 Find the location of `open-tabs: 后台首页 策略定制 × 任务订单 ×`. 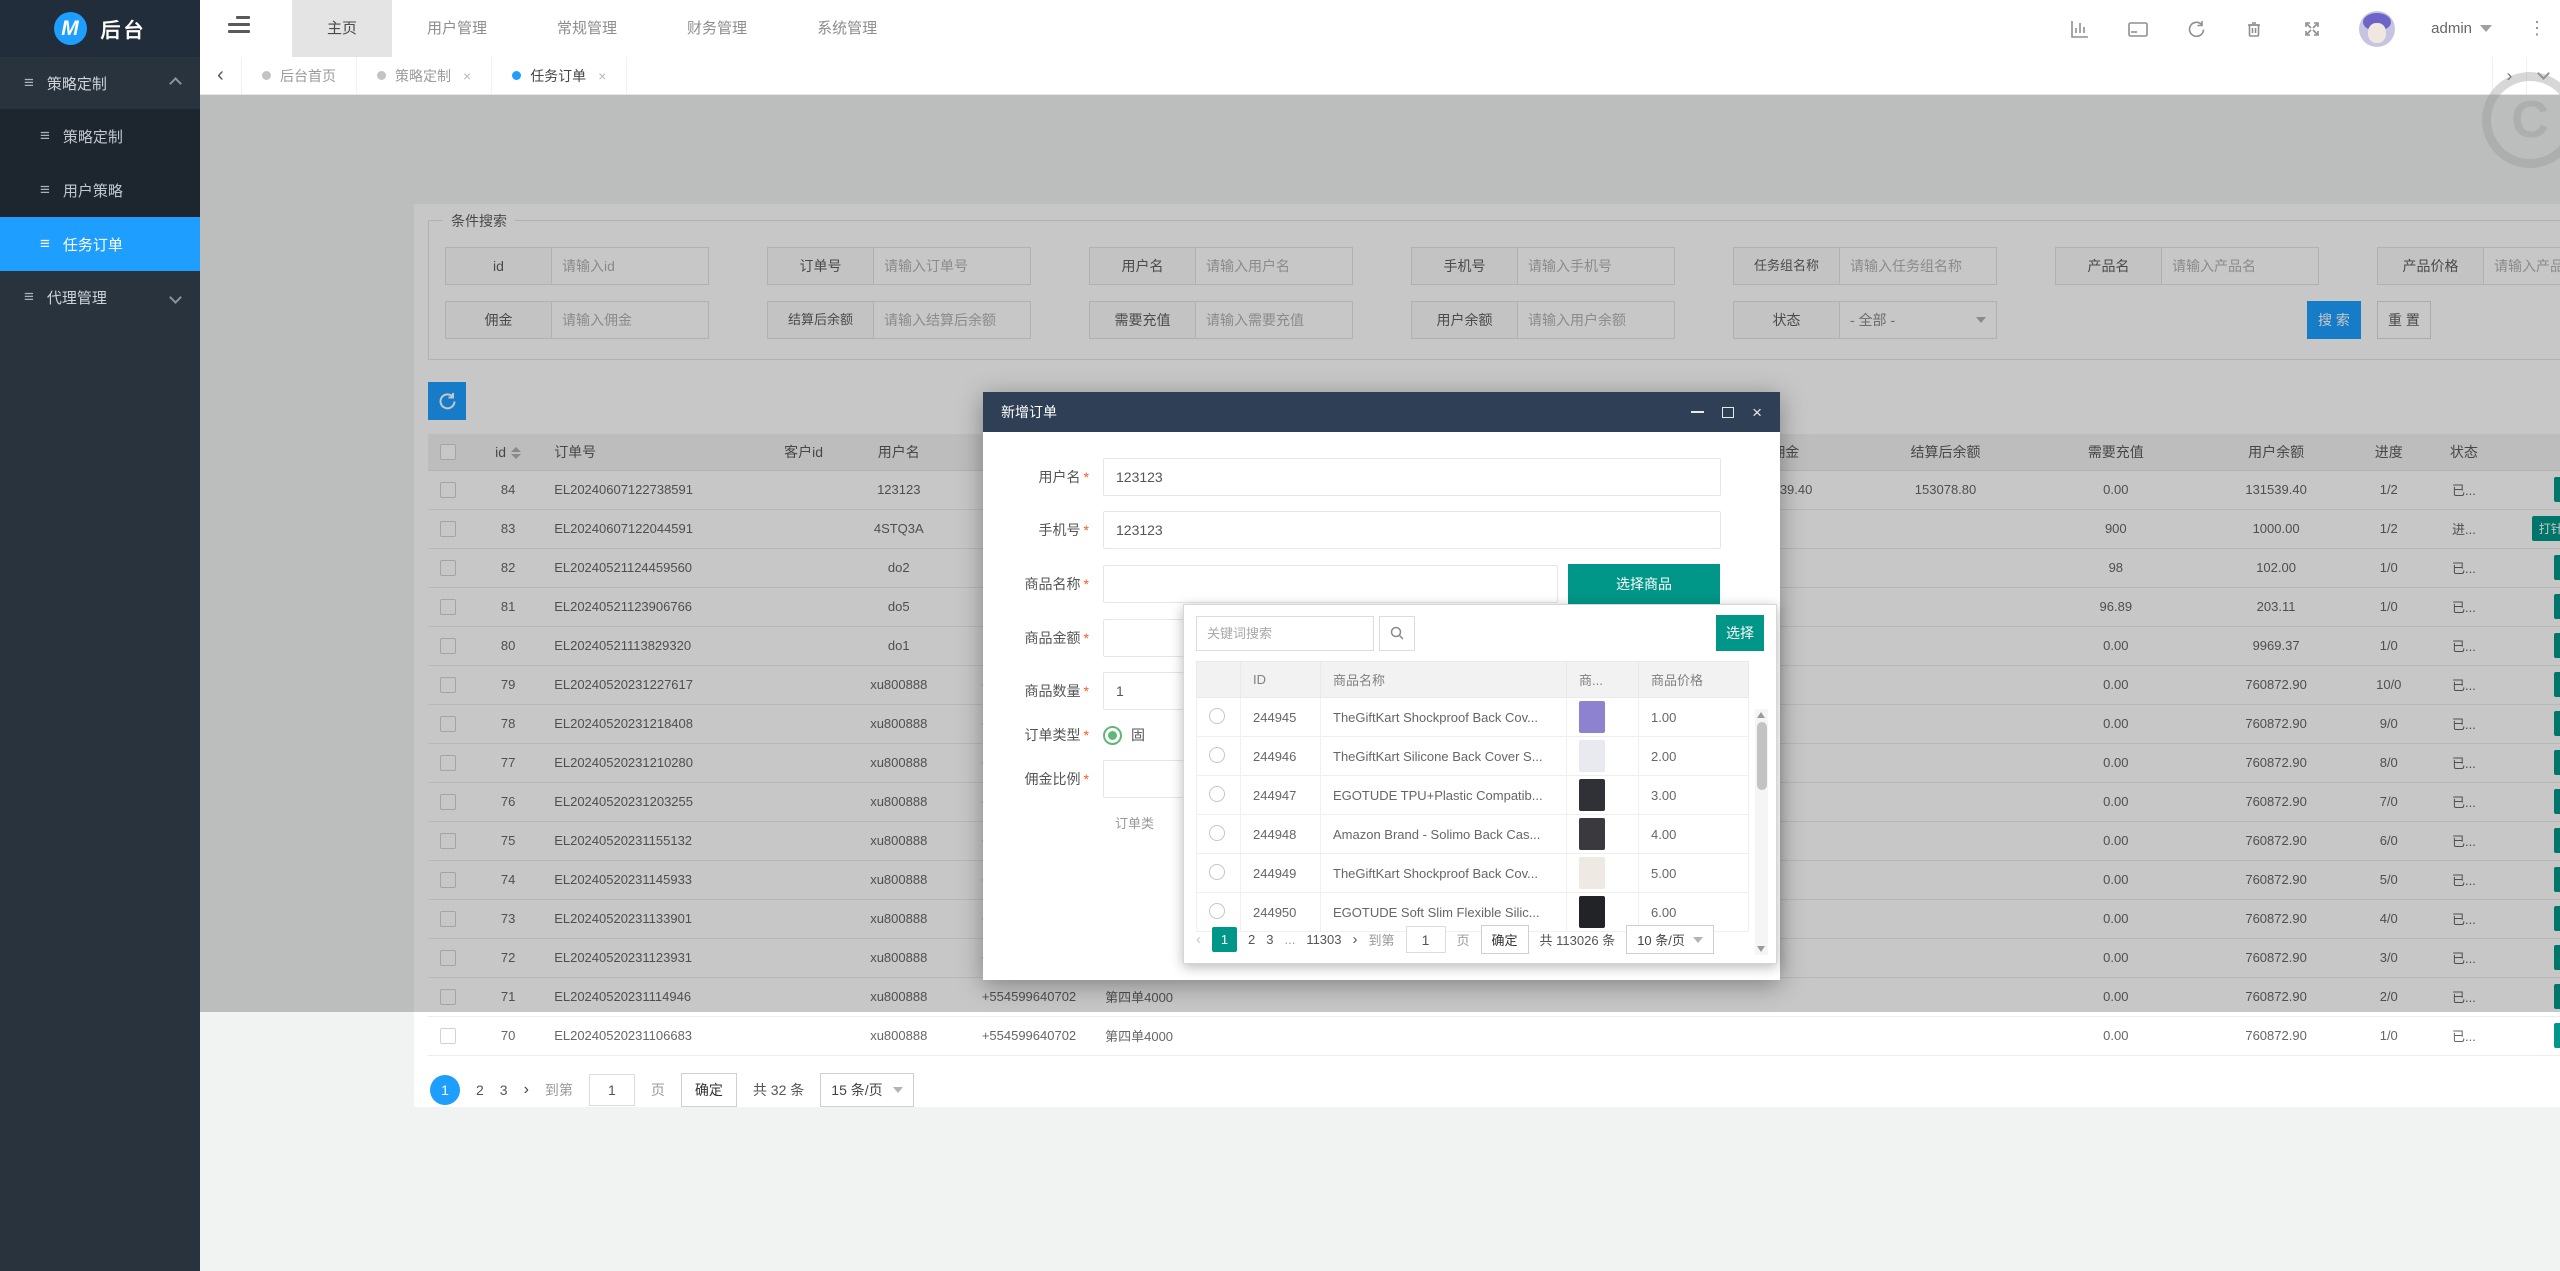

open-tabs: 后台首页 策略定制 × 任务订单 × is located at coordinates (435, 75).